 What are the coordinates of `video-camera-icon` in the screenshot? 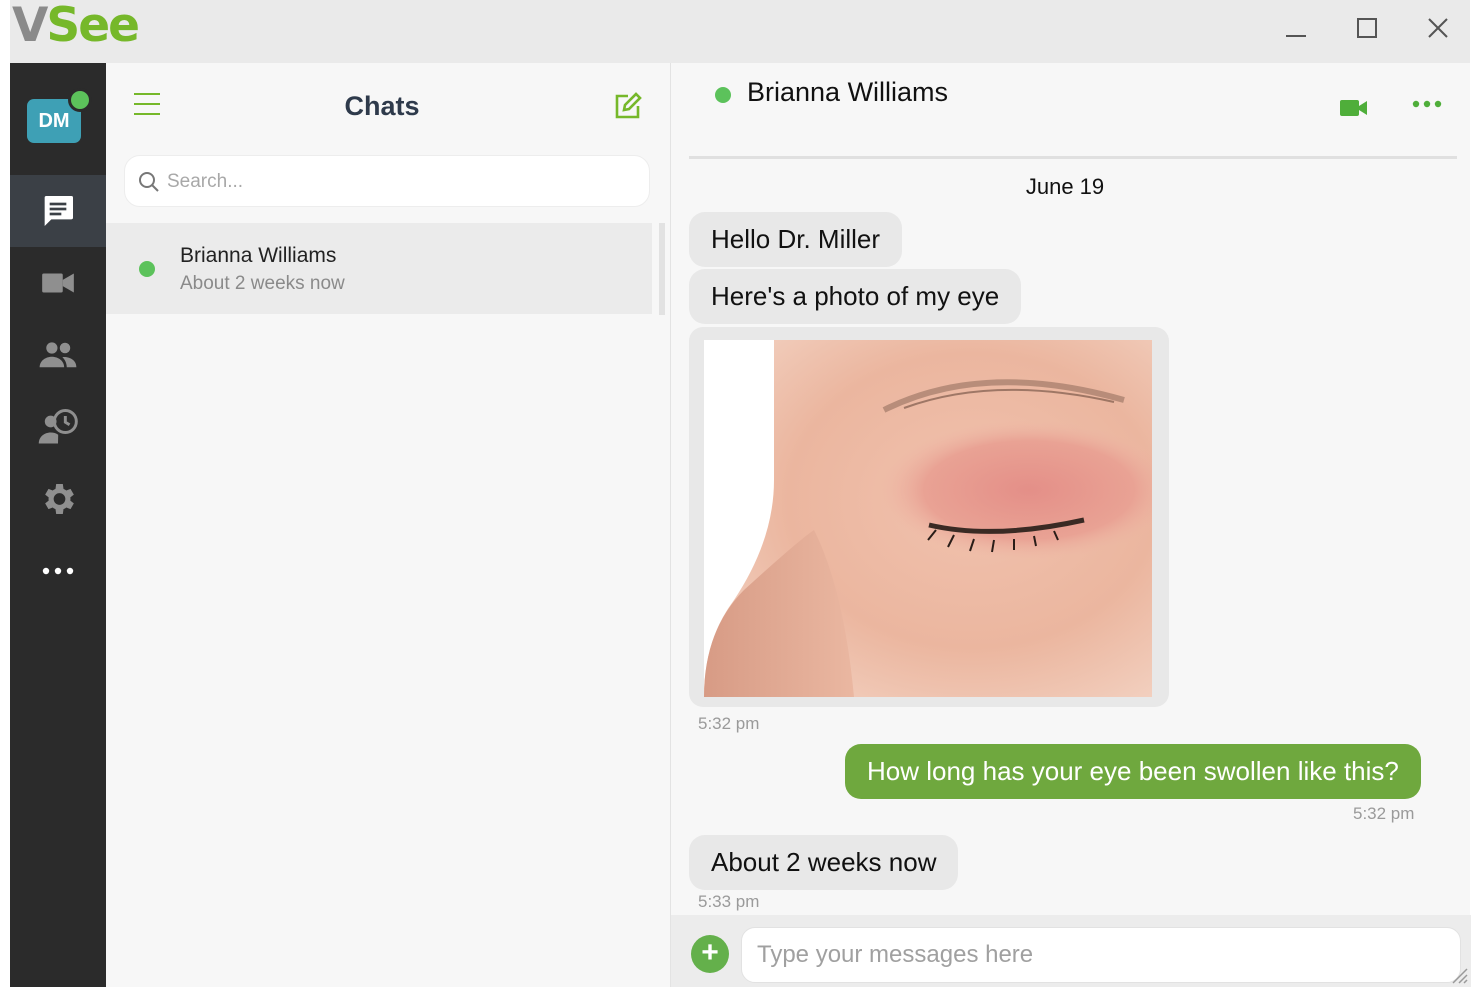 It's located at (58, 283).